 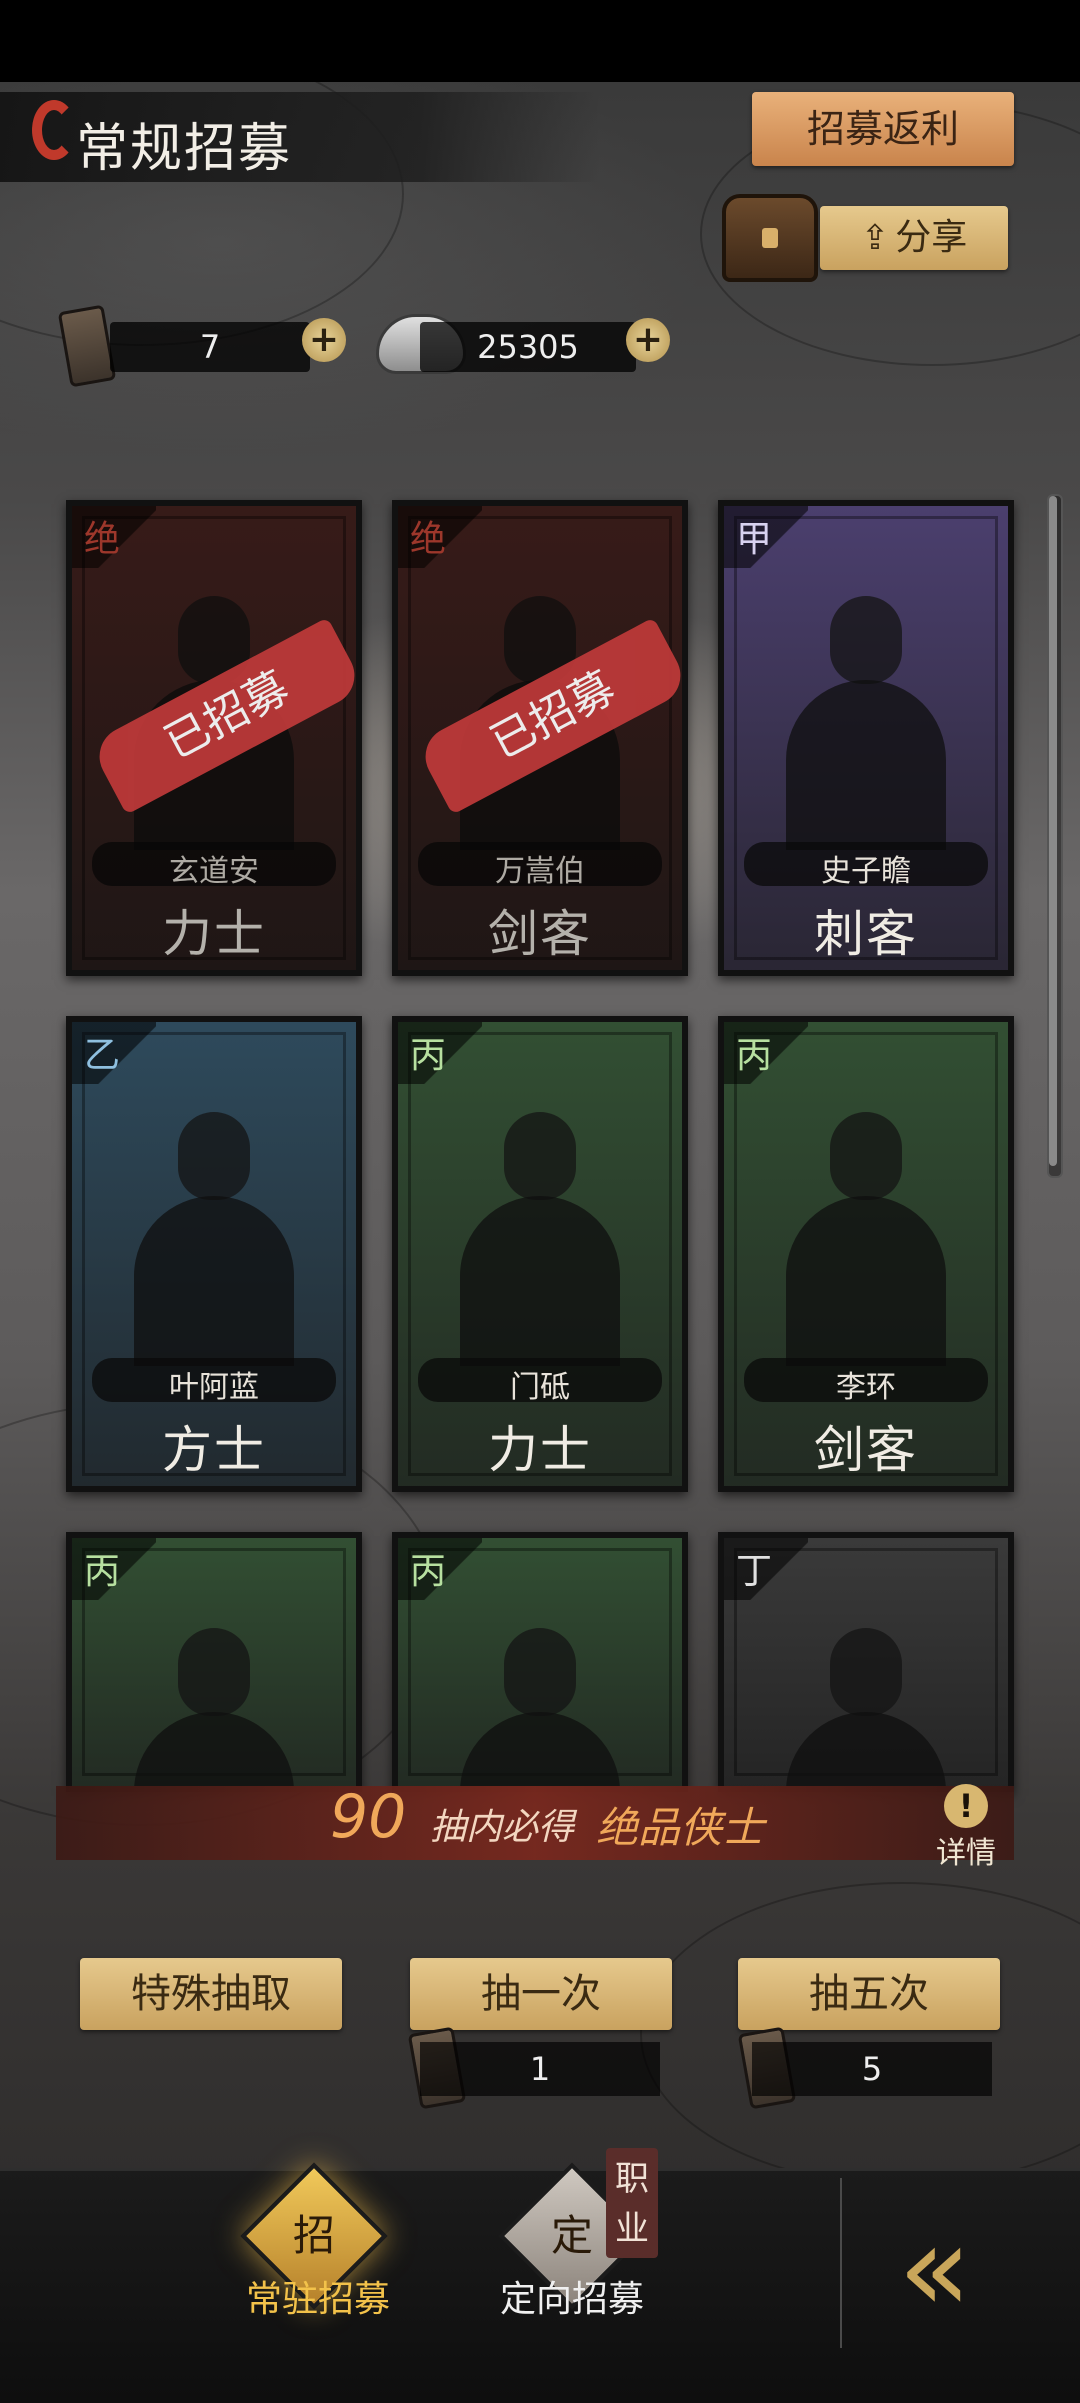 What do you see at coordinates (770, 238) in the screenshot?
I see `treasure-chest-icon` at bounding box center [770, 238].